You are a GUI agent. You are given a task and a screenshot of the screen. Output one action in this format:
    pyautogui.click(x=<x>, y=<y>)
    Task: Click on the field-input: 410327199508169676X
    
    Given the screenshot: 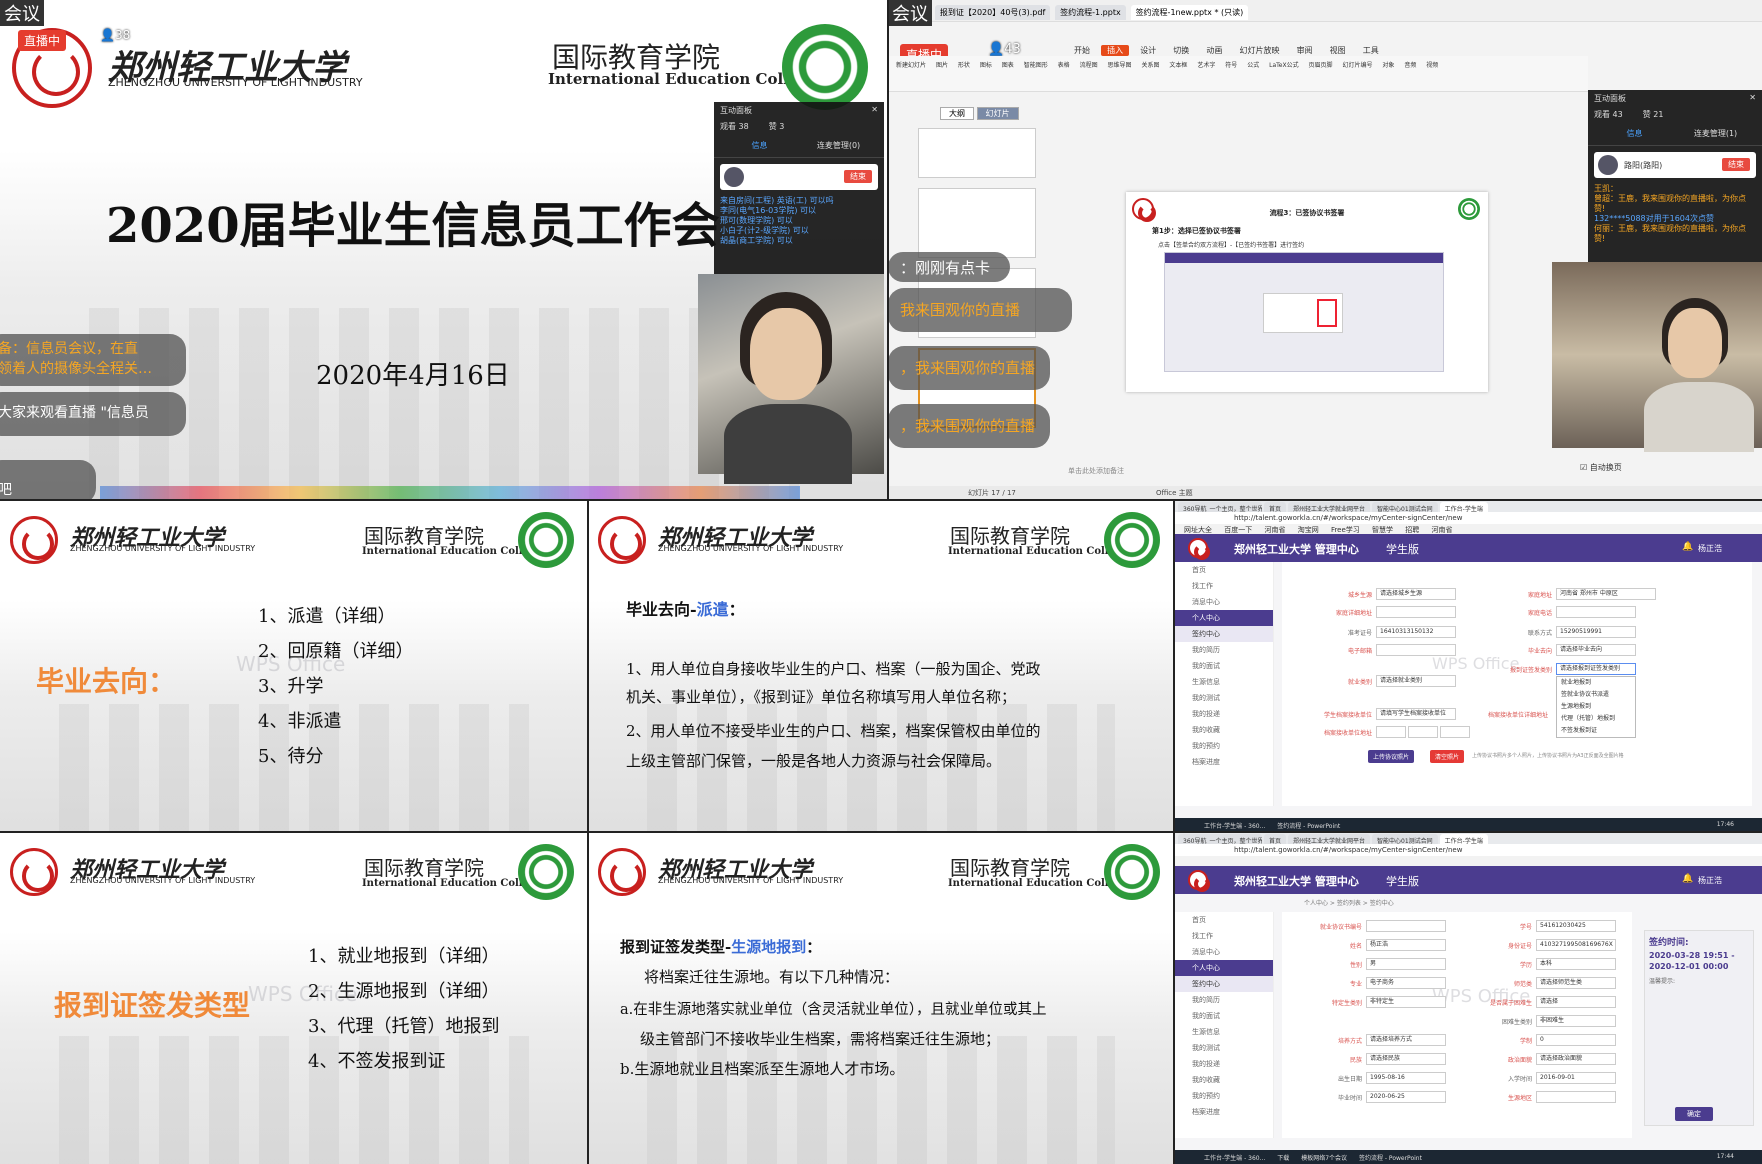 What is the action you would take?
    pyautogui.click(x=1576, y=945)
    